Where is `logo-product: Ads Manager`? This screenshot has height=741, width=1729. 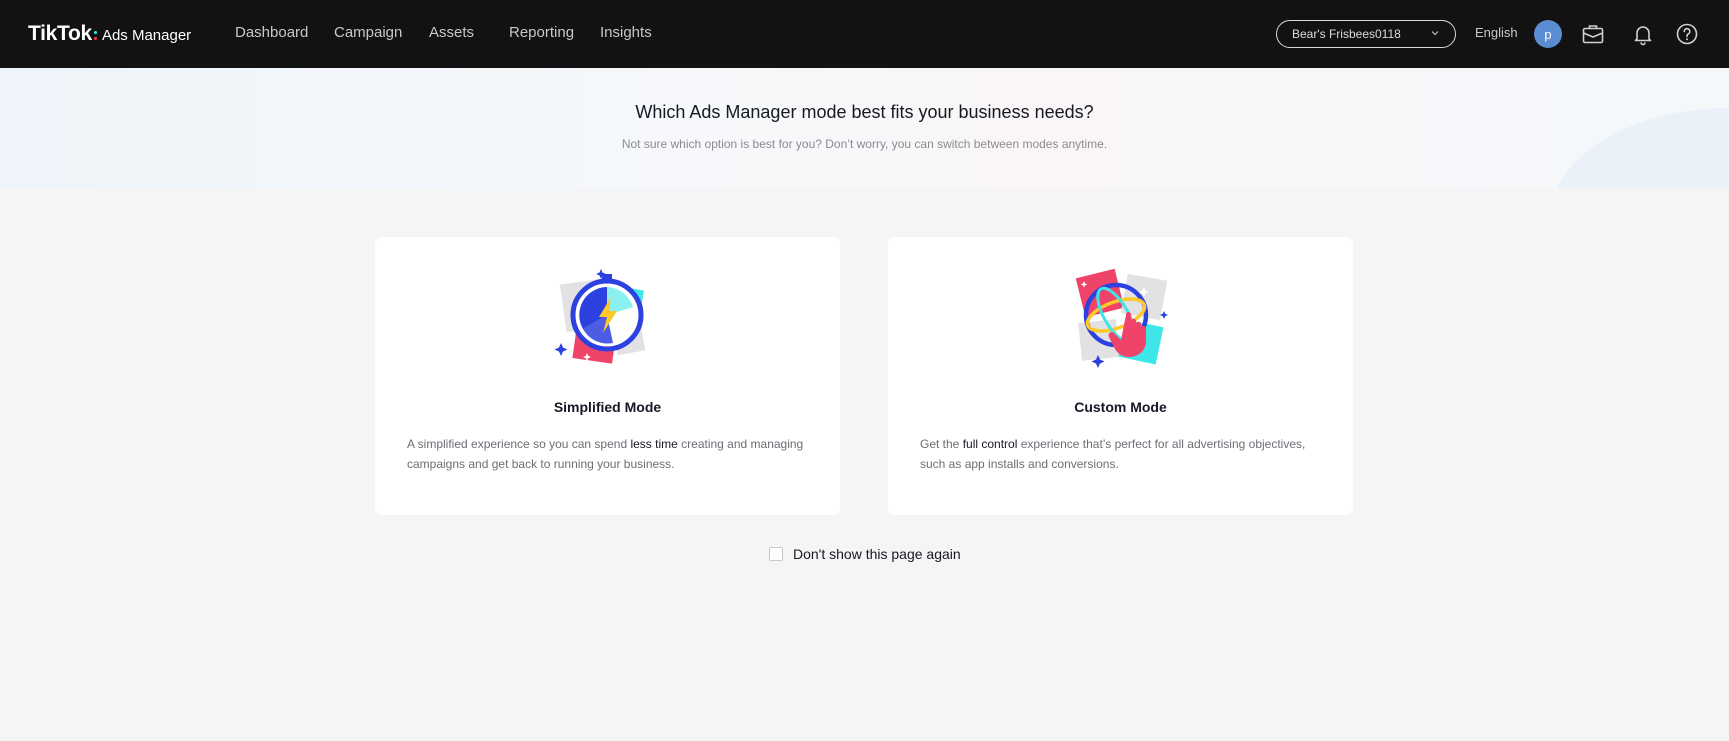 logo-product: Ads Manager is located at coordinates (146, 35).